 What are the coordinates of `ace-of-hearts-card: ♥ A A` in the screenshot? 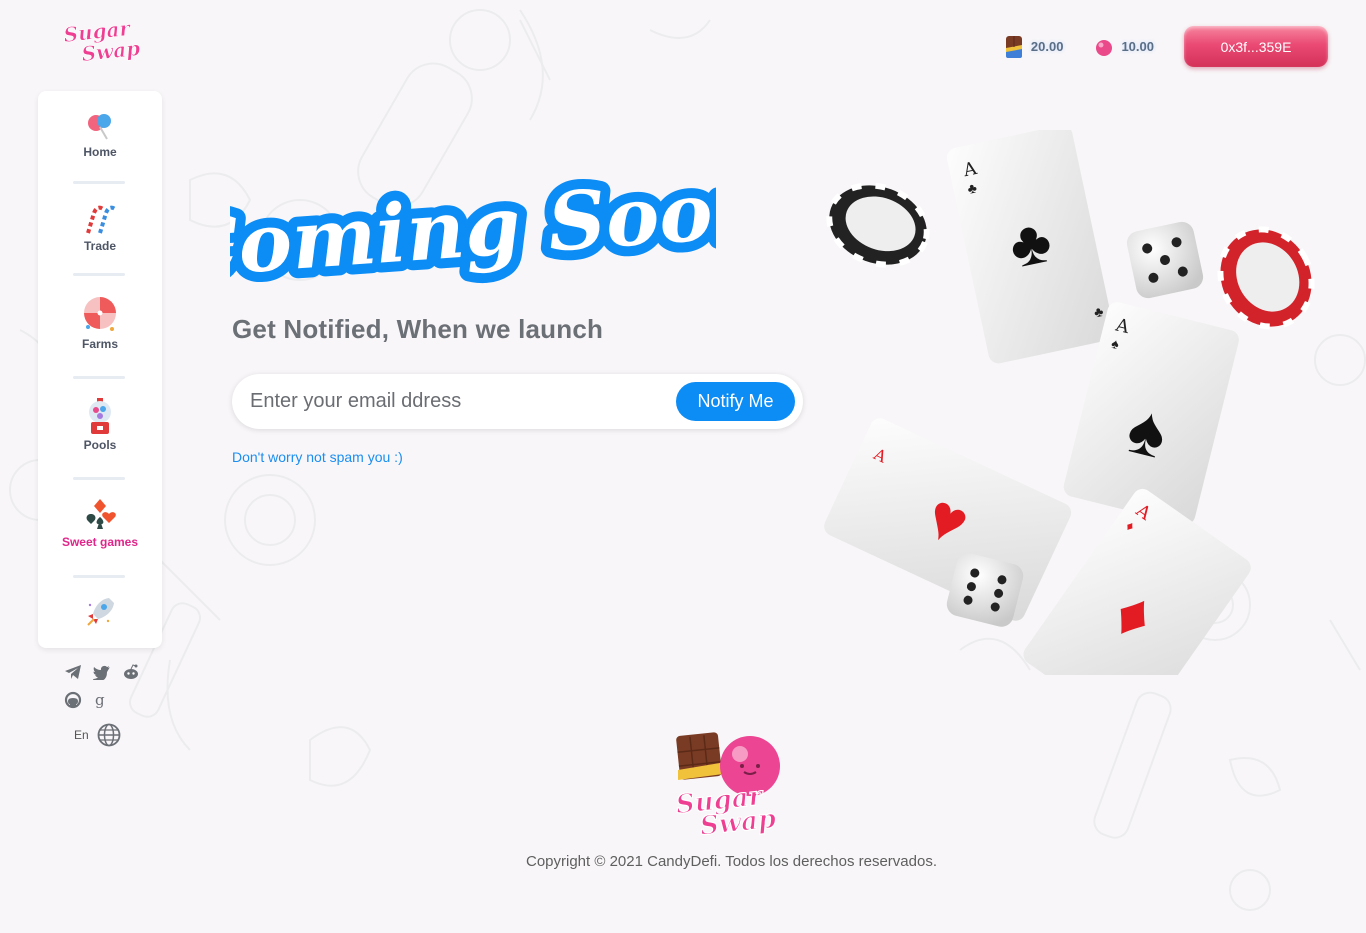 It's located at (948, 519).